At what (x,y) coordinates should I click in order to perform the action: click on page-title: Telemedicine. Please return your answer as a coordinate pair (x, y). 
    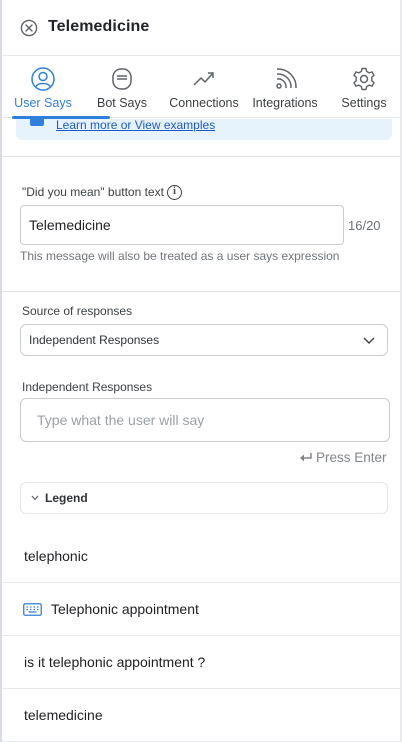
    Looking at the image, I should click on (99, 26).